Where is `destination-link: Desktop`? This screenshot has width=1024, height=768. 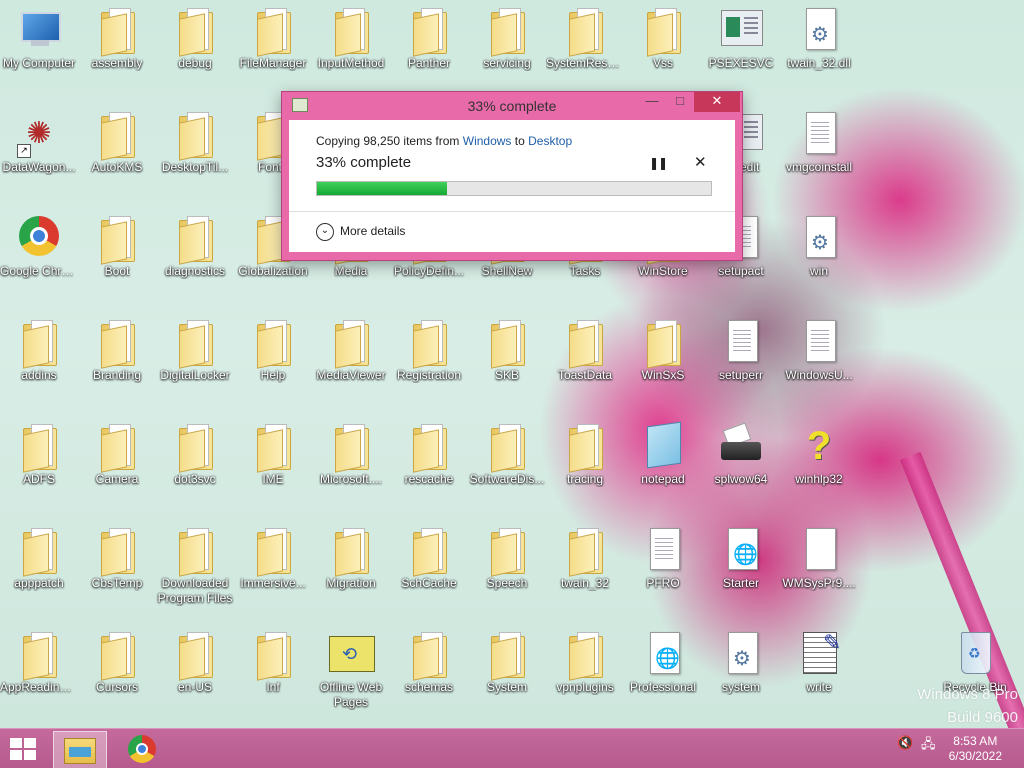
destination-link: Desktop is located at coordinates (550, 141).